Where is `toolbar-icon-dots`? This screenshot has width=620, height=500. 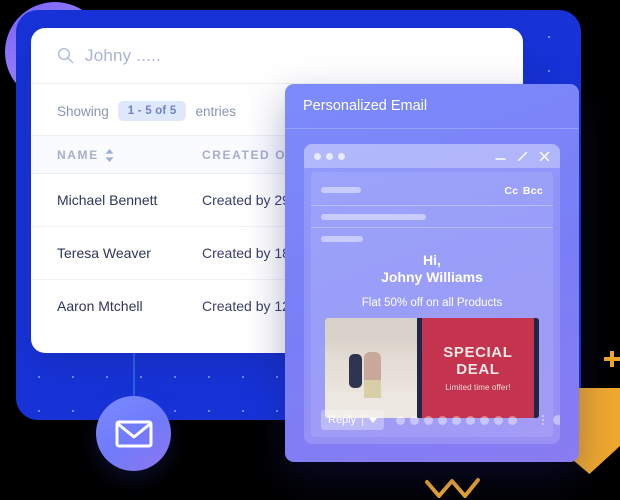 toolbar-icon-dots is located at coordinates (457, 420).